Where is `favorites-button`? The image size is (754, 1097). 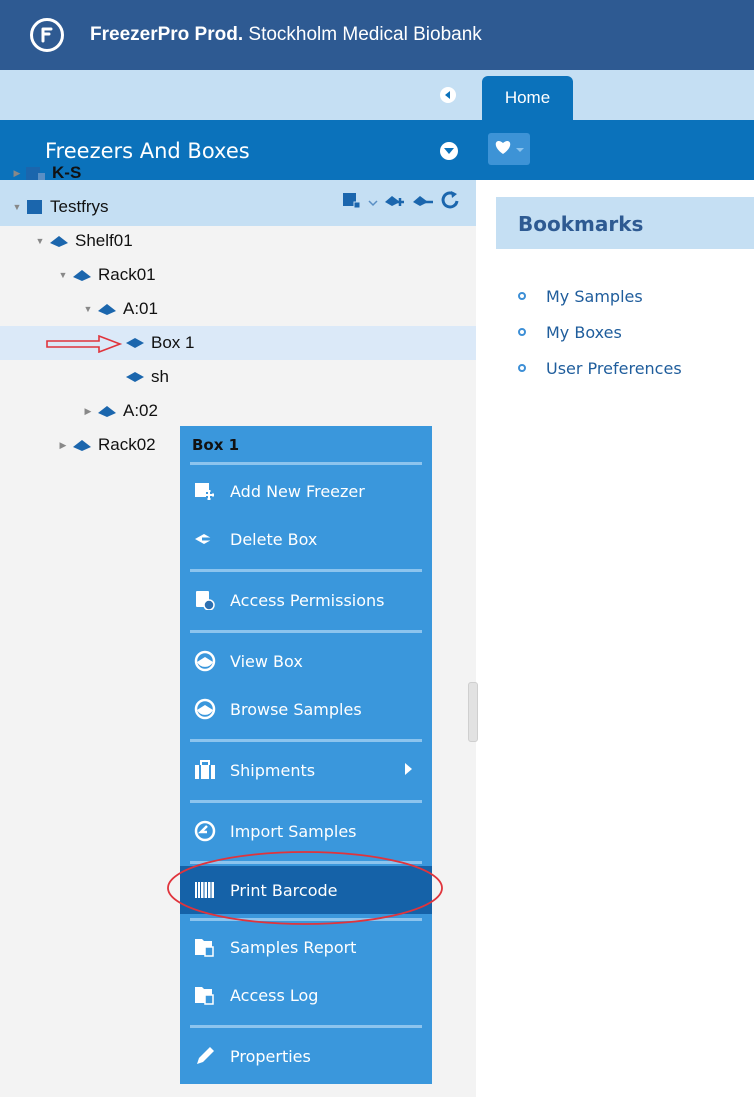 favorites-button is located at coordinates (509, 149).